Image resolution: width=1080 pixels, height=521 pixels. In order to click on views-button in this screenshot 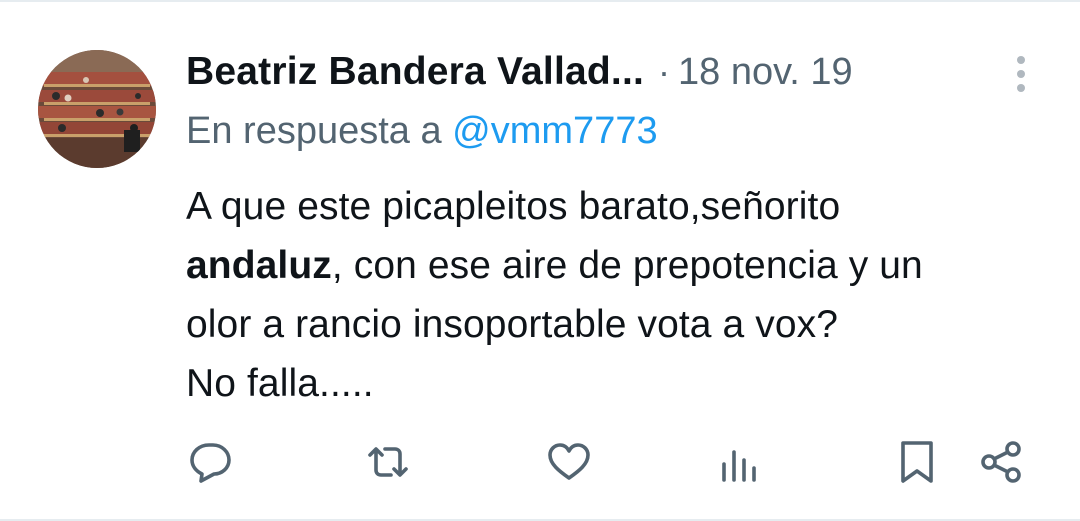, I will do `click(740, 462)`.